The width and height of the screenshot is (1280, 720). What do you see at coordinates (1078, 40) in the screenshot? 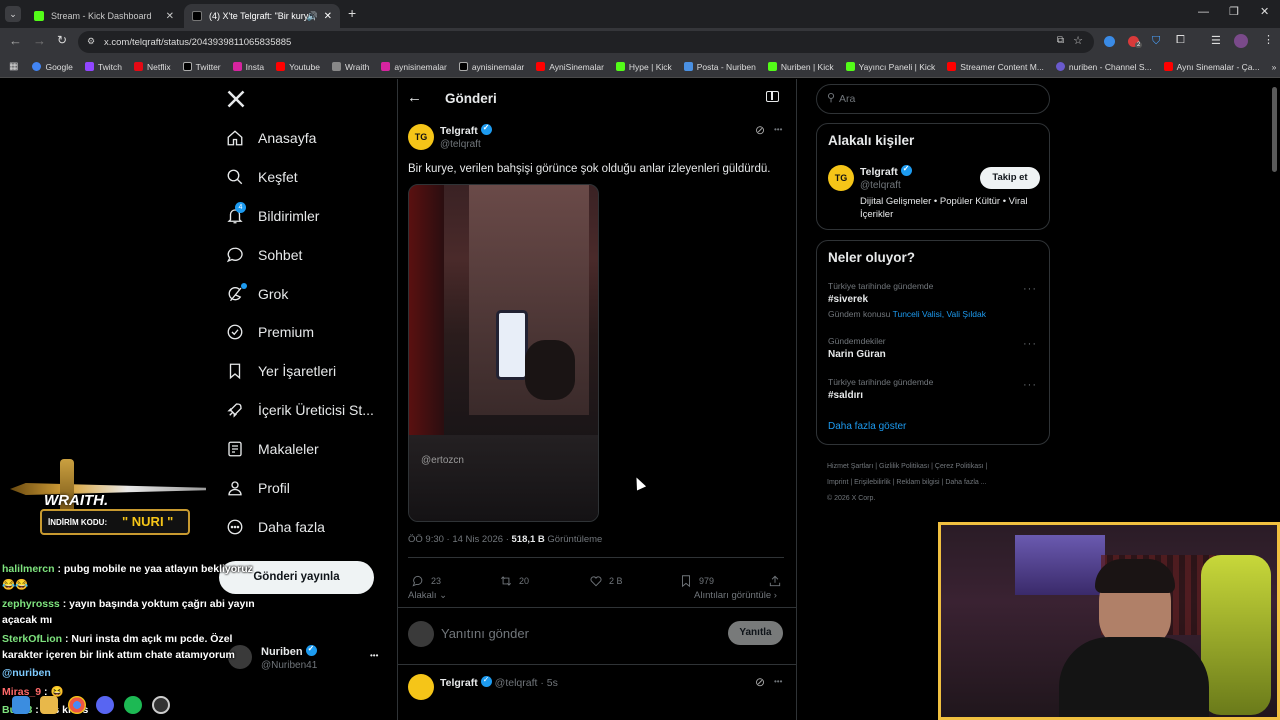
I see `star-icon: ☆` at bounding box center [1078, 40].